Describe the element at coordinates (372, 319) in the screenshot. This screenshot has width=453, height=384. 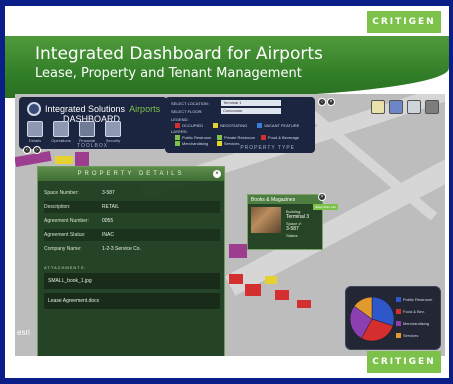
I see `pie-chart` at that location.